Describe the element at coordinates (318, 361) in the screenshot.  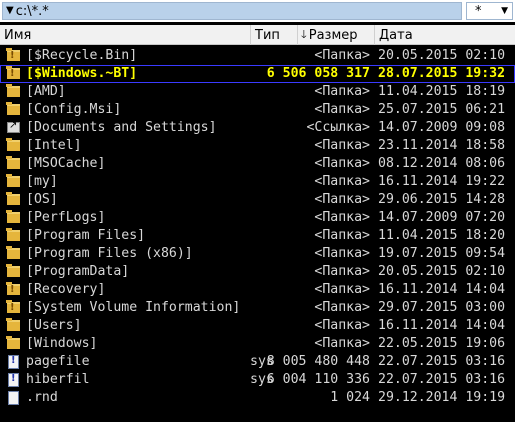
I see `file-size: 8 005 480 448` at that location.